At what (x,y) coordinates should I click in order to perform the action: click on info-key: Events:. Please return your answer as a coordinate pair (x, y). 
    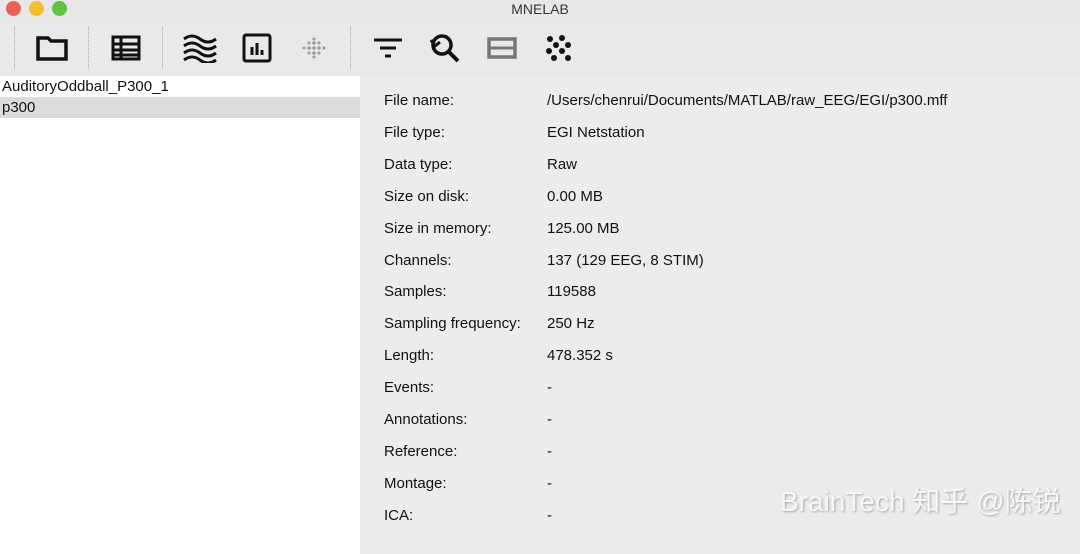
    Looking at the image, I should click on (409, 388).